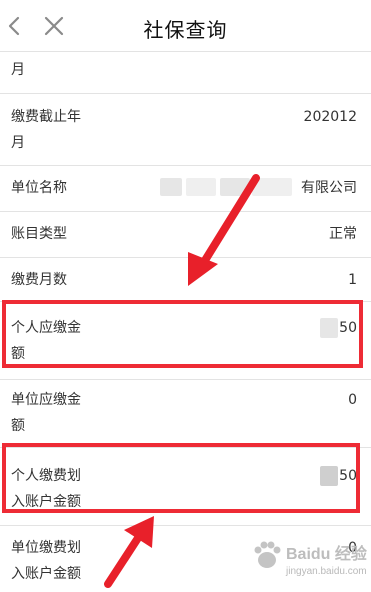  I want to click on watermark: Baidu 经验 jingyan.baidu.com, so click(310, 562).